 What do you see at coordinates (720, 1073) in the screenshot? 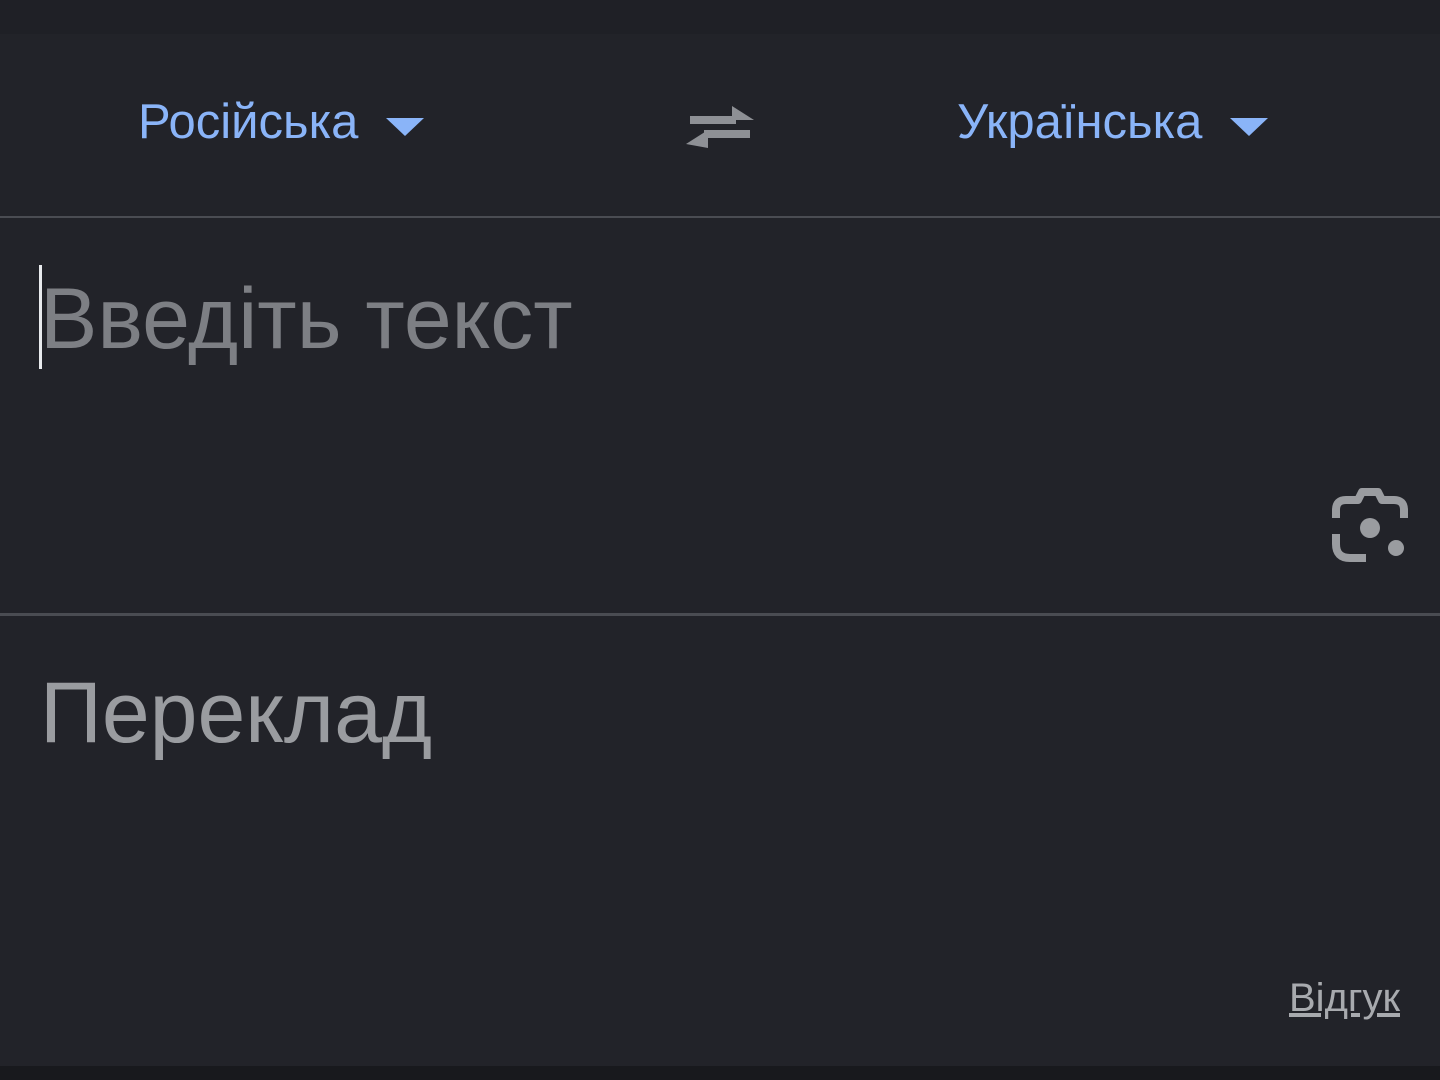
I see `bottom-bar` at bounding box center [720, 1073].